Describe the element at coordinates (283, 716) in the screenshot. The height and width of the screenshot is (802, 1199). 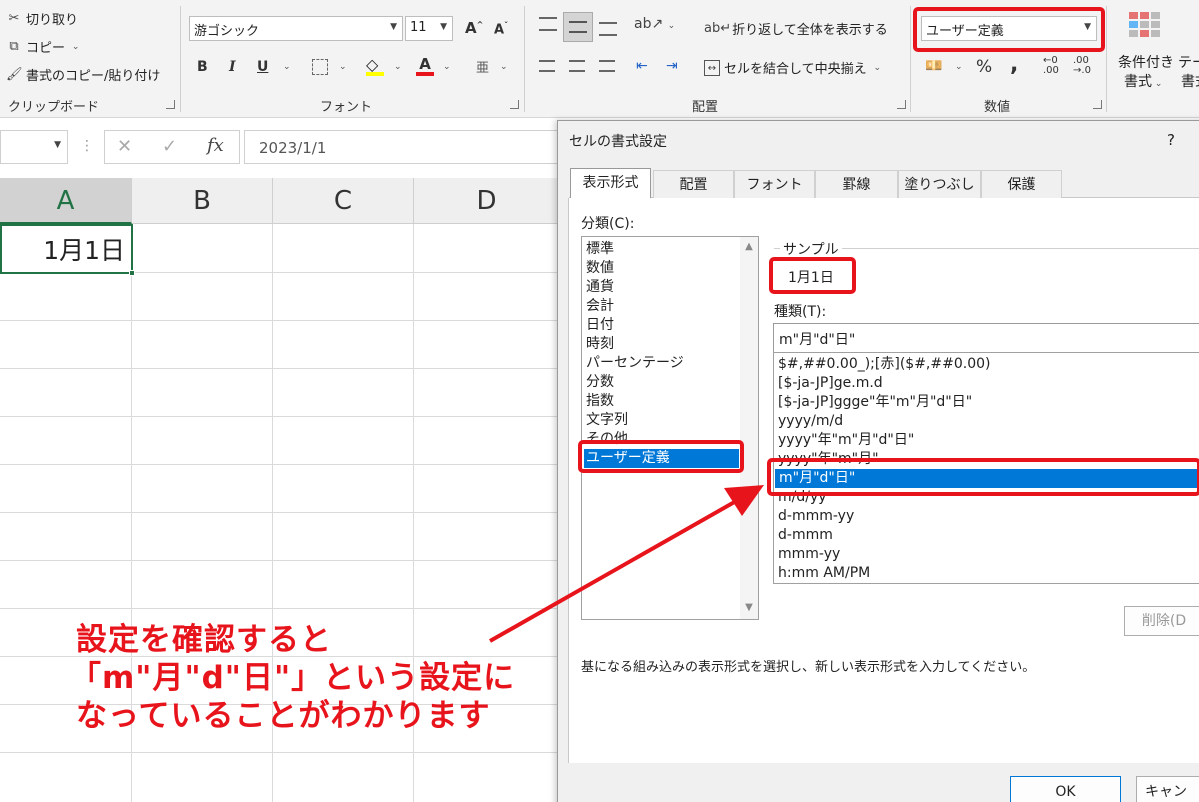
I see `annotation-line-3: なっていることがわかります` at that location.